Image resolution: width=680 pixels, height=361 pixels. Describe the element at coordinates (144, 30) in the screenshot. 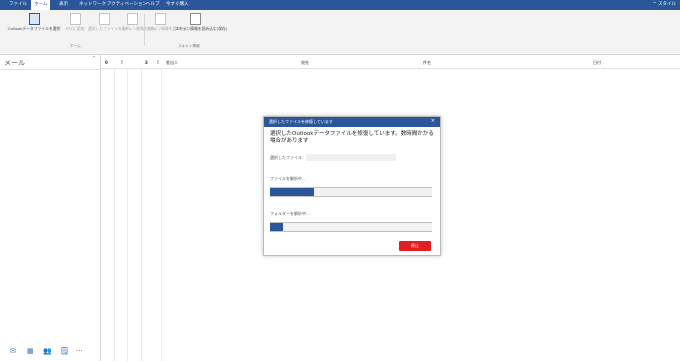

I see `ribbon-separator` at that location.